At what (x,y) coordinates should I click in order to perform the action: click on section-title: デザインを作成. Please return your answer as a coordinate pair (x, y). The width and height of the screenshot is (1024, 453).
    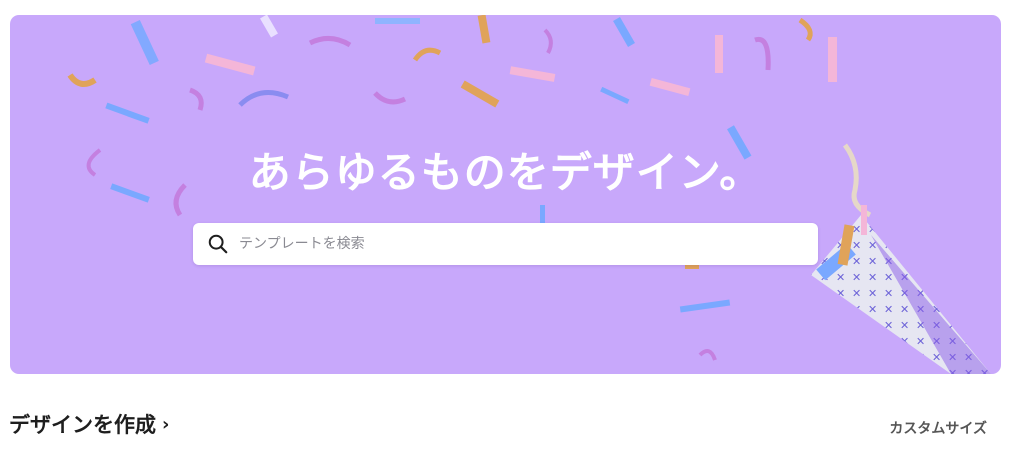
    Looking at the image, I should click on (82, 425).